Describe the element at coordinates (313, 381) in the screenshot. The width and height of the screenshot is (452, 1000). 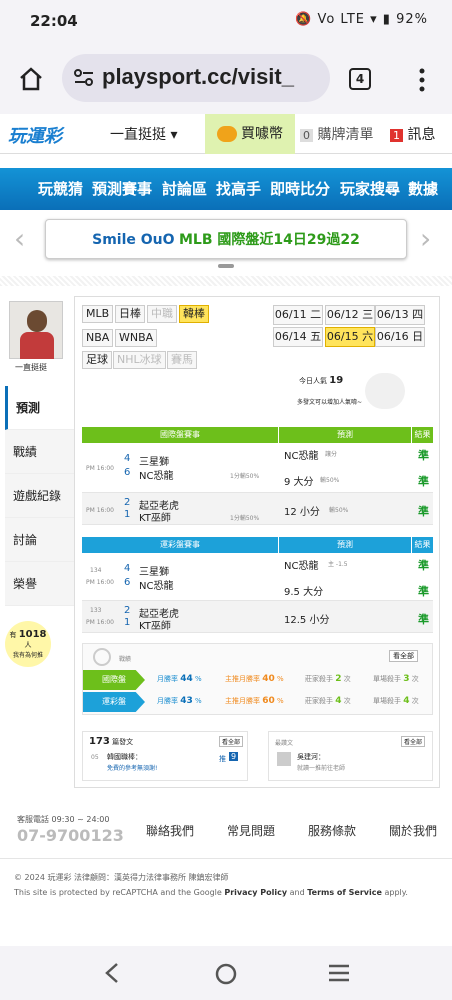
I see `popularity-label: 今日人氣` at that location.